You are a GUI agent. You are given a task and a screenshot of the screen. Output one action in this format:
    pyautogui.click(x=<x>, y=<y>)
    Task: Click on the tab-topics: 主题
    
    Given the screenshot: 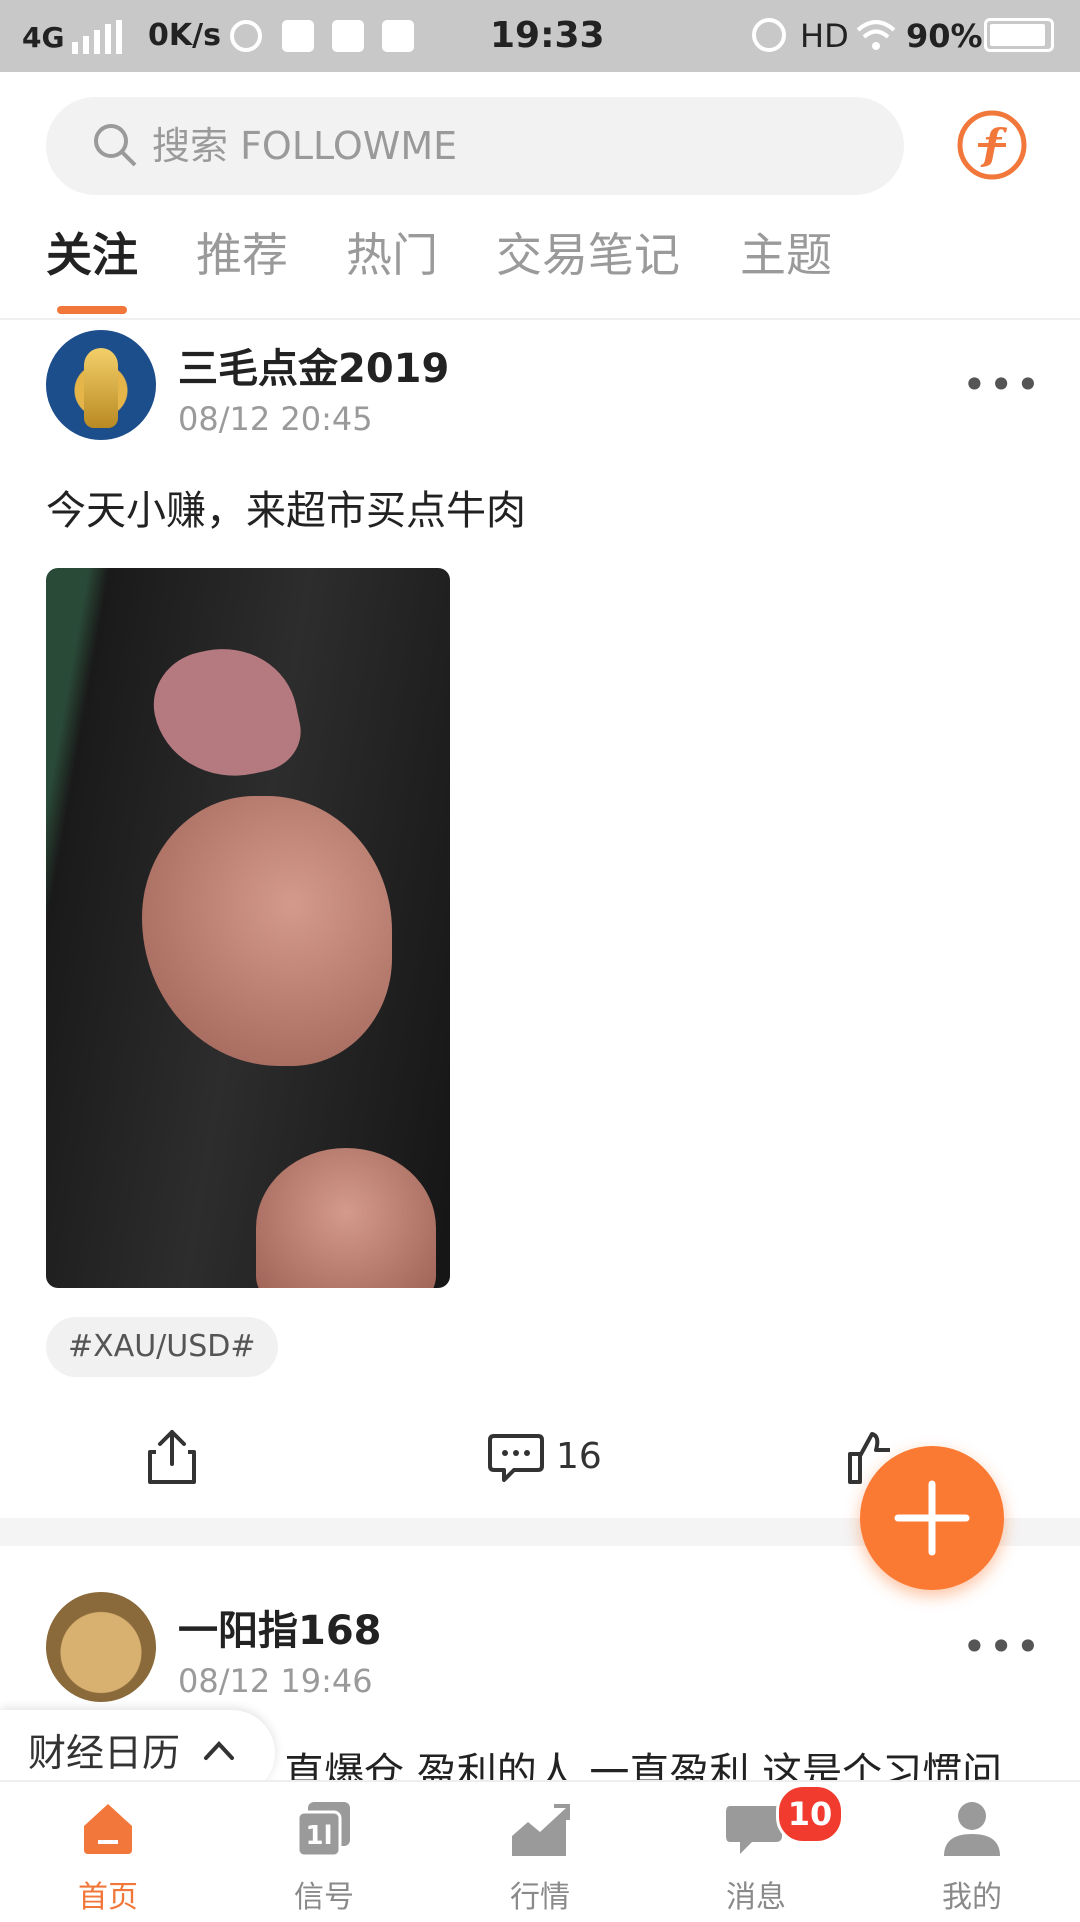 What is the action you would take?
    pyautogui.click(x=786, y=255)
    